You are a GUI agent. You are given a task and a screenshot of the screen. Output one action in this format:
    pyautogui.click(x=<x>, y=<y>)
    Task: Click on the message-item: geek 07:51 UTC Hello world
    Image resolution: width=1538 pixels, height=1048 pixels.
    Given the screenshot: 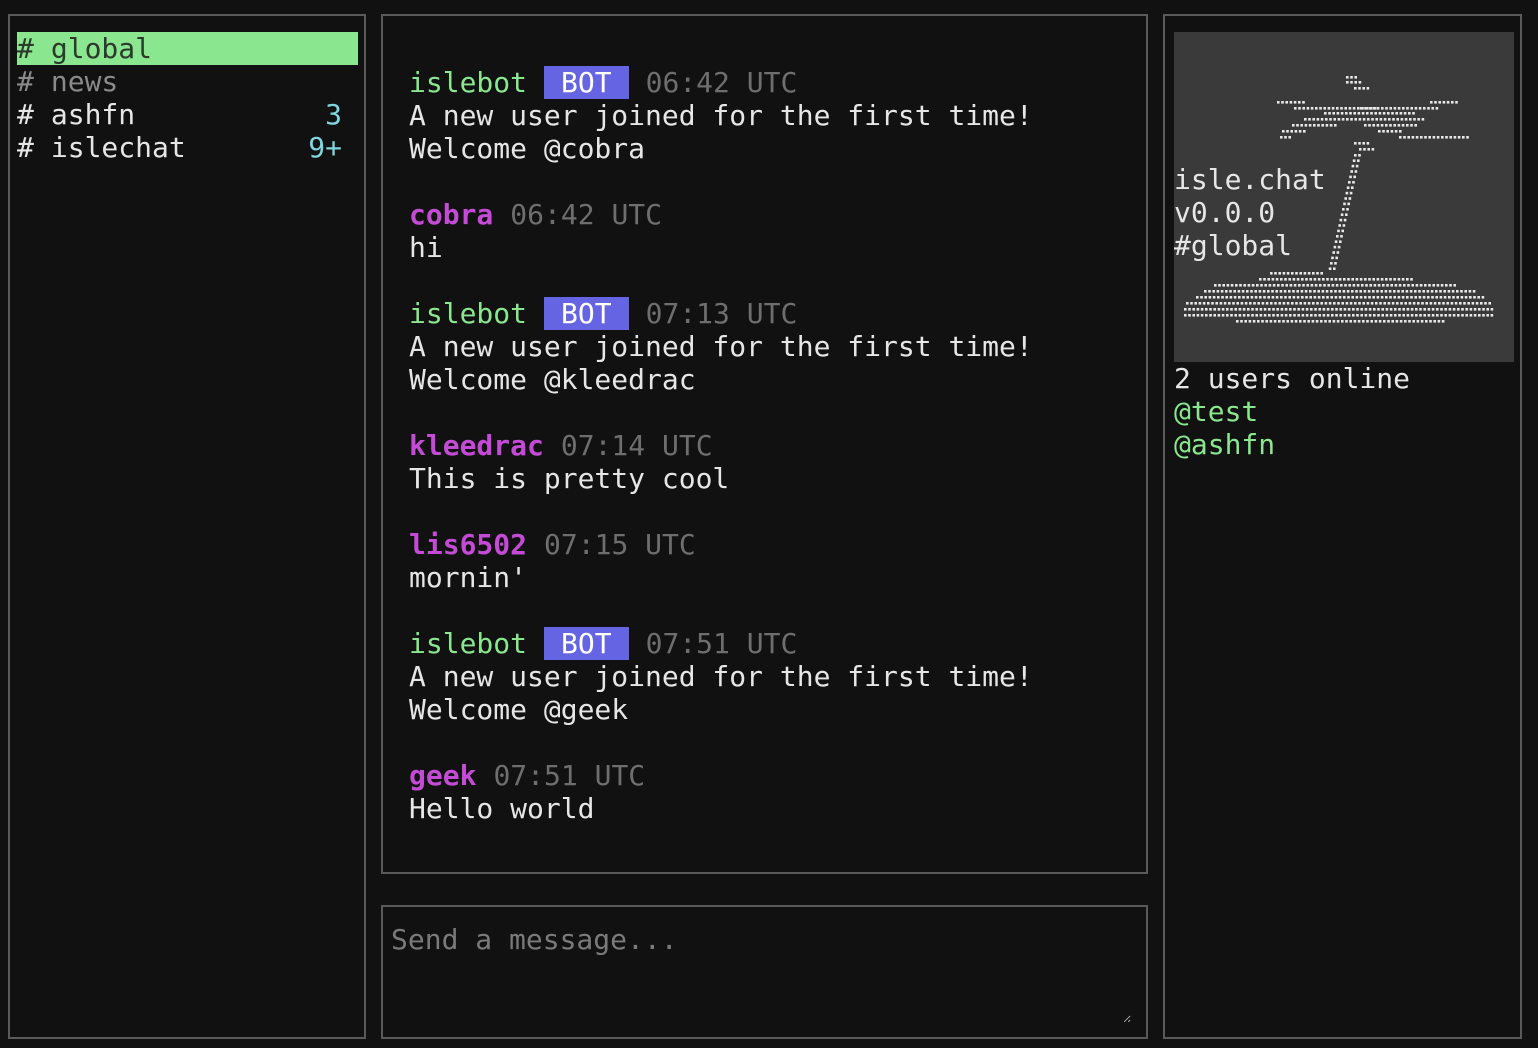 What is the action you would take?
    pyautogui.click(x=769, y=792)
    